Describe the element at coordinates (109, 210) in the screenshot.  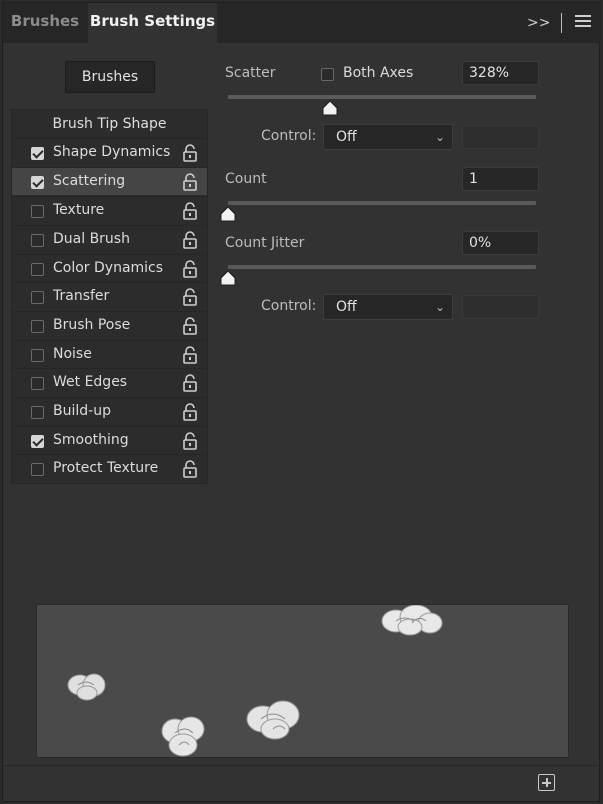
I see `brush-option-row: Texture` at that location.